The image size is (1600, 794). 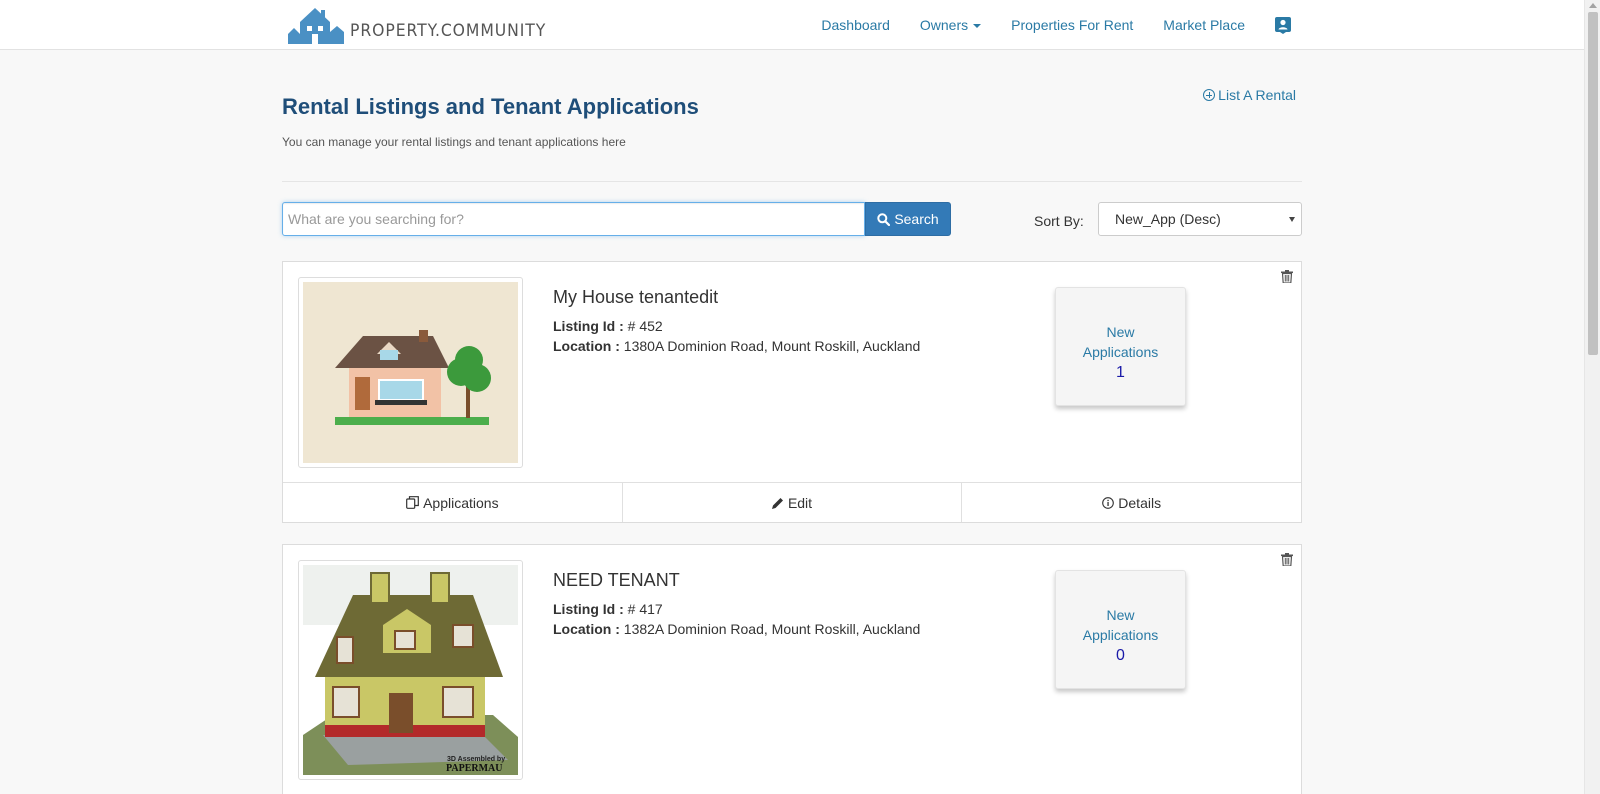 I want to click on listing-image, so click(x=410, y=372).